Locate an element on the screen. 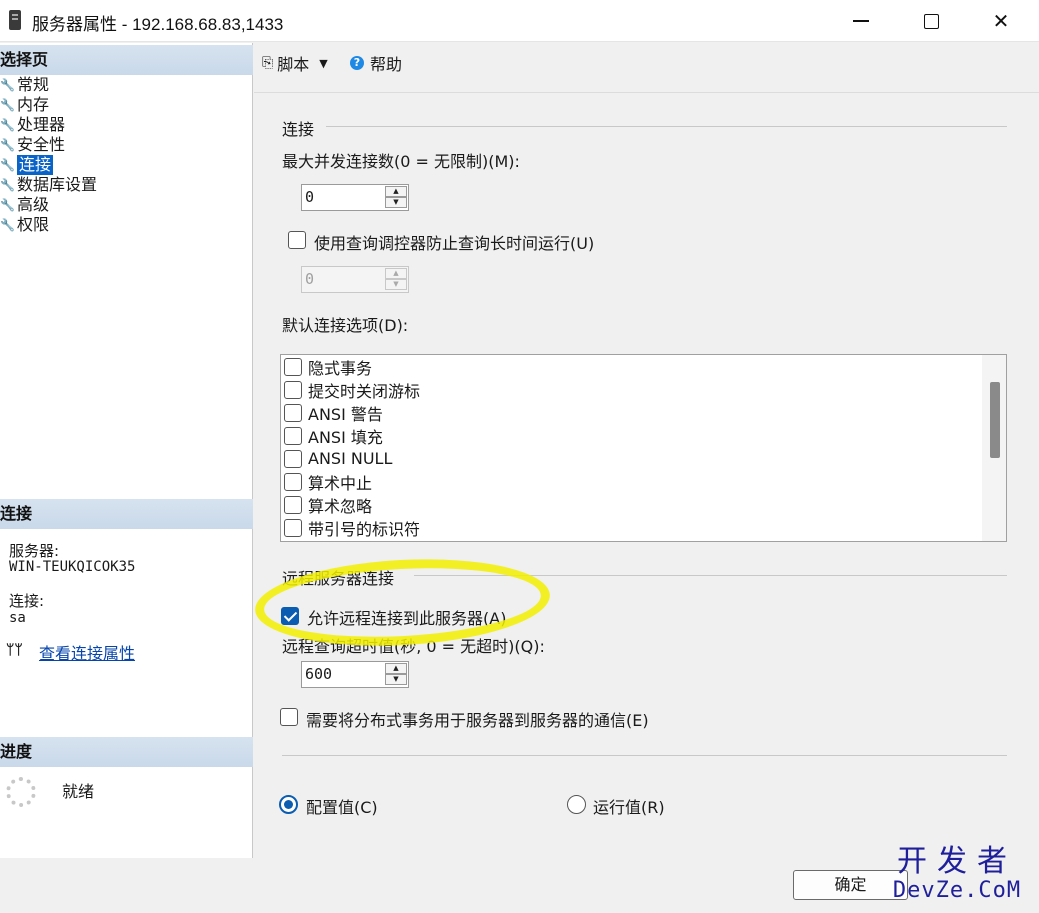 Image resolution: width=1039 pixels, height=913 pixels. option-label: 算术中止 is located at coordinates (340, 483).